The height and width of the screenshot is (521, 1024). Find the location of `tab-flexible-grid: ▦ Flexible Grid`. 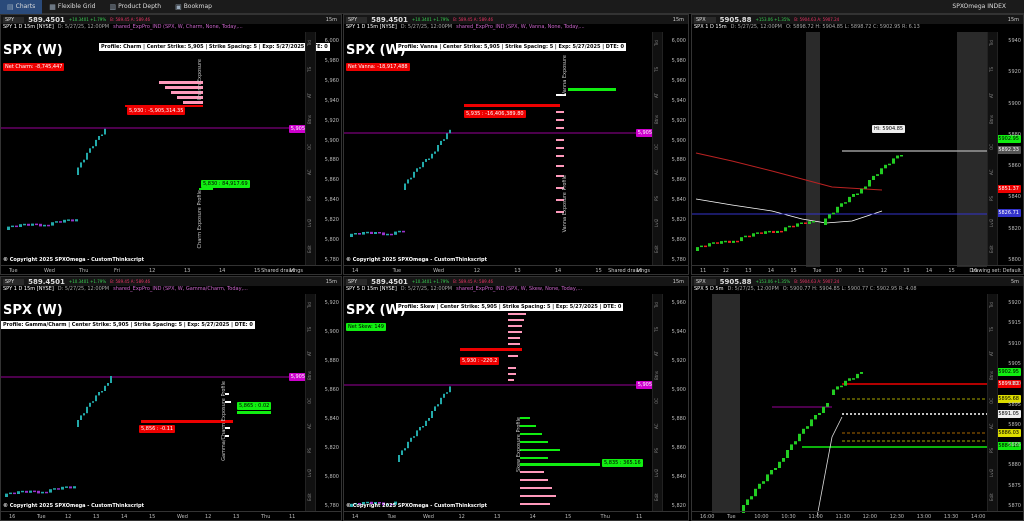

tab-flexible-grid: ▦ Flexible Grid is located at coordinates (72, 7).